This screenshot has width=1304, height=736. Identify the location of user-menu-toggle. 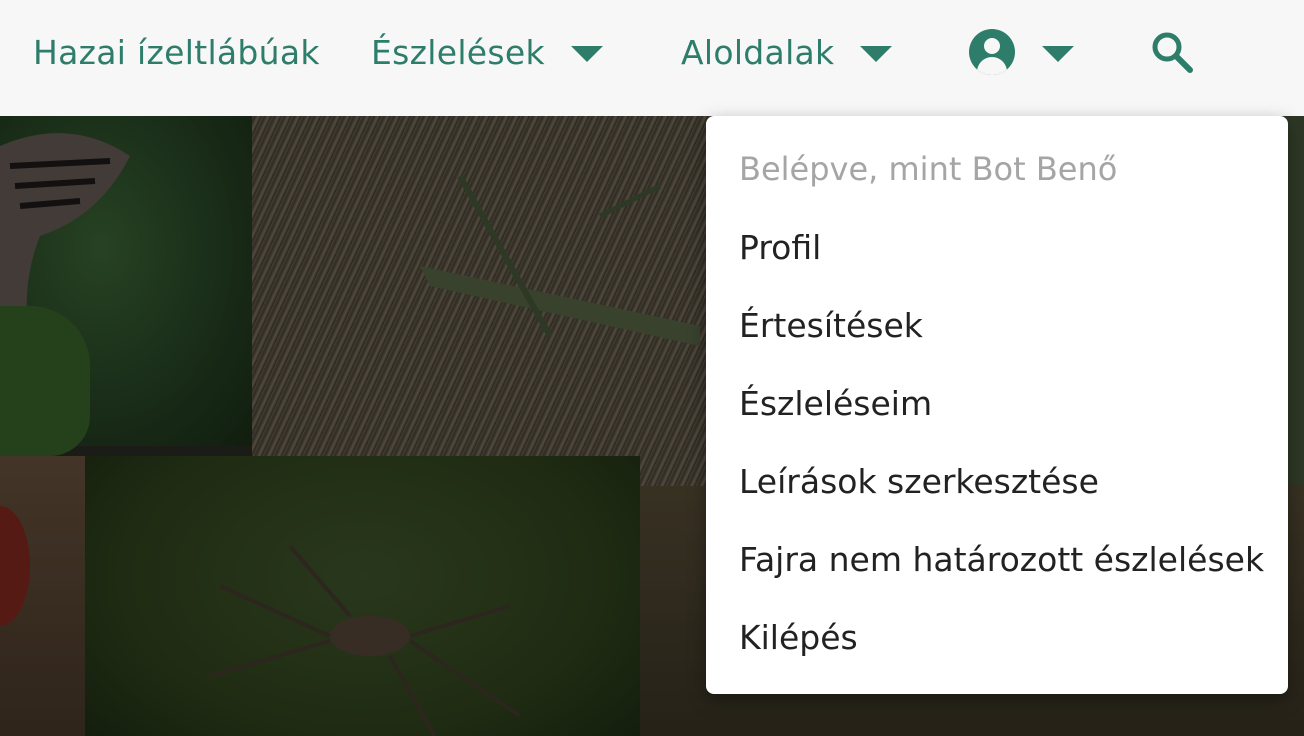
(1021, 52).